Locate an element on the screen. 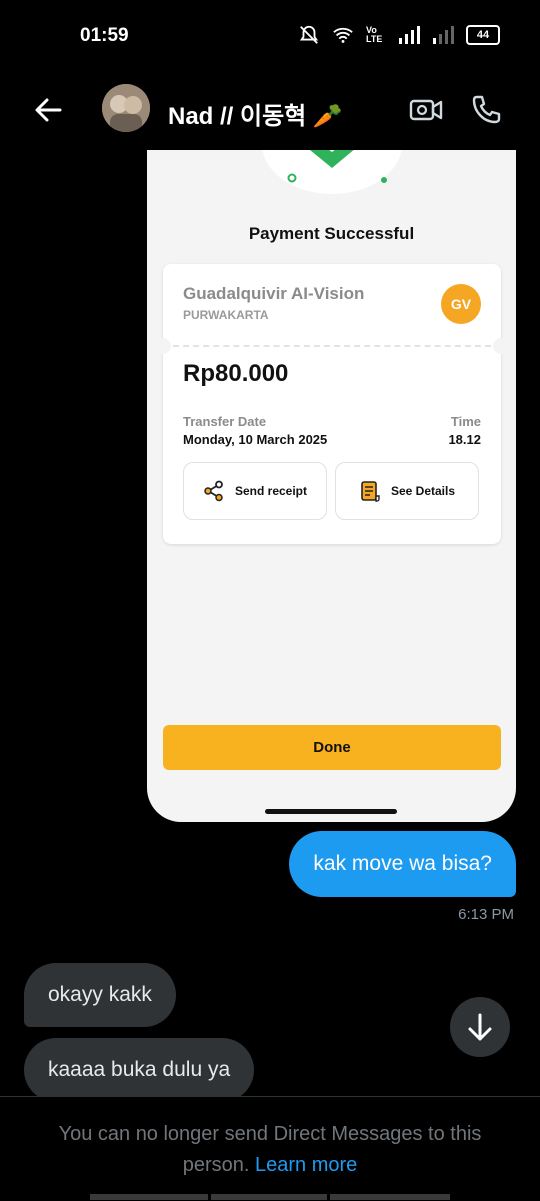 The height and width of the screenshot is (1201, 540). avatar is located at coordinates (126, 108).